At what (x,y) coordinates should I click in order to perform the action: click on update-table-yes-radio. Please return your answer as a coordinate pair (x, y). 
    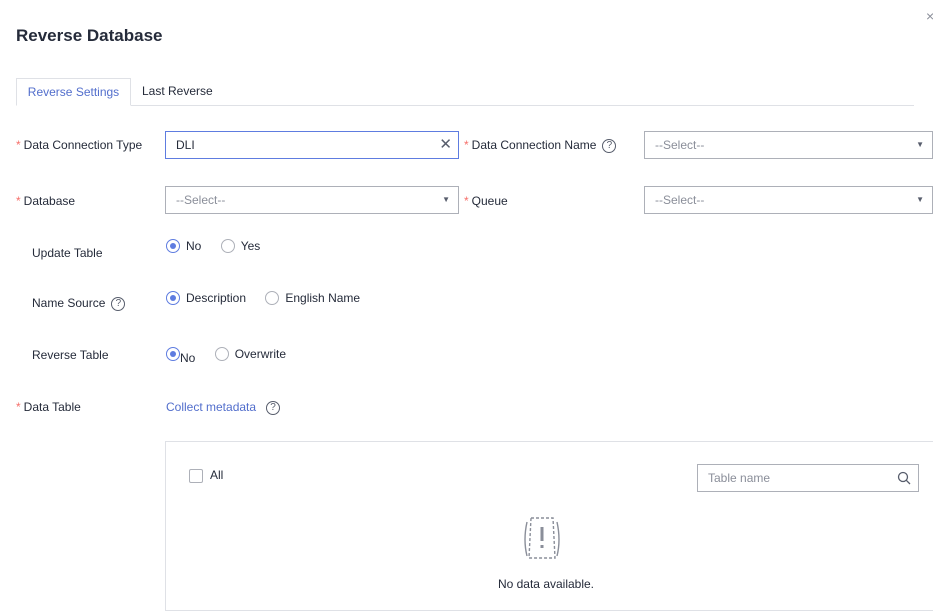
    Looking at the image, I should click on (227, 245).